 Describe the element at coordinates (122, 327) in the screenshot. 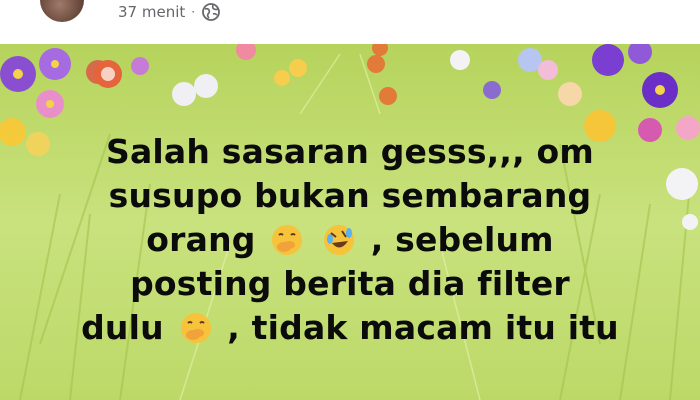

I see `text-segment: dulu` at that location.